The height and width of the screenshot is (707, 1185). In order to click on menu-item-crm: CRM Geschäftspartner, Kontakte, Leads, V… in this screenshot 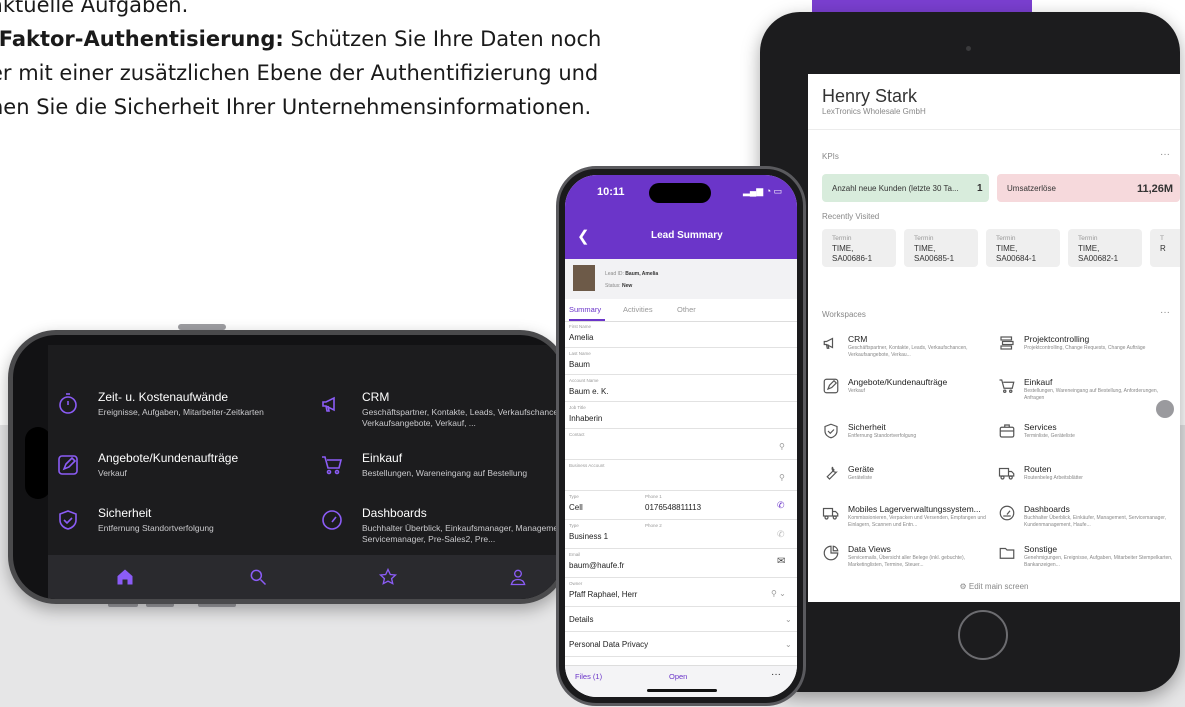, I will do `click(441, 414)`.